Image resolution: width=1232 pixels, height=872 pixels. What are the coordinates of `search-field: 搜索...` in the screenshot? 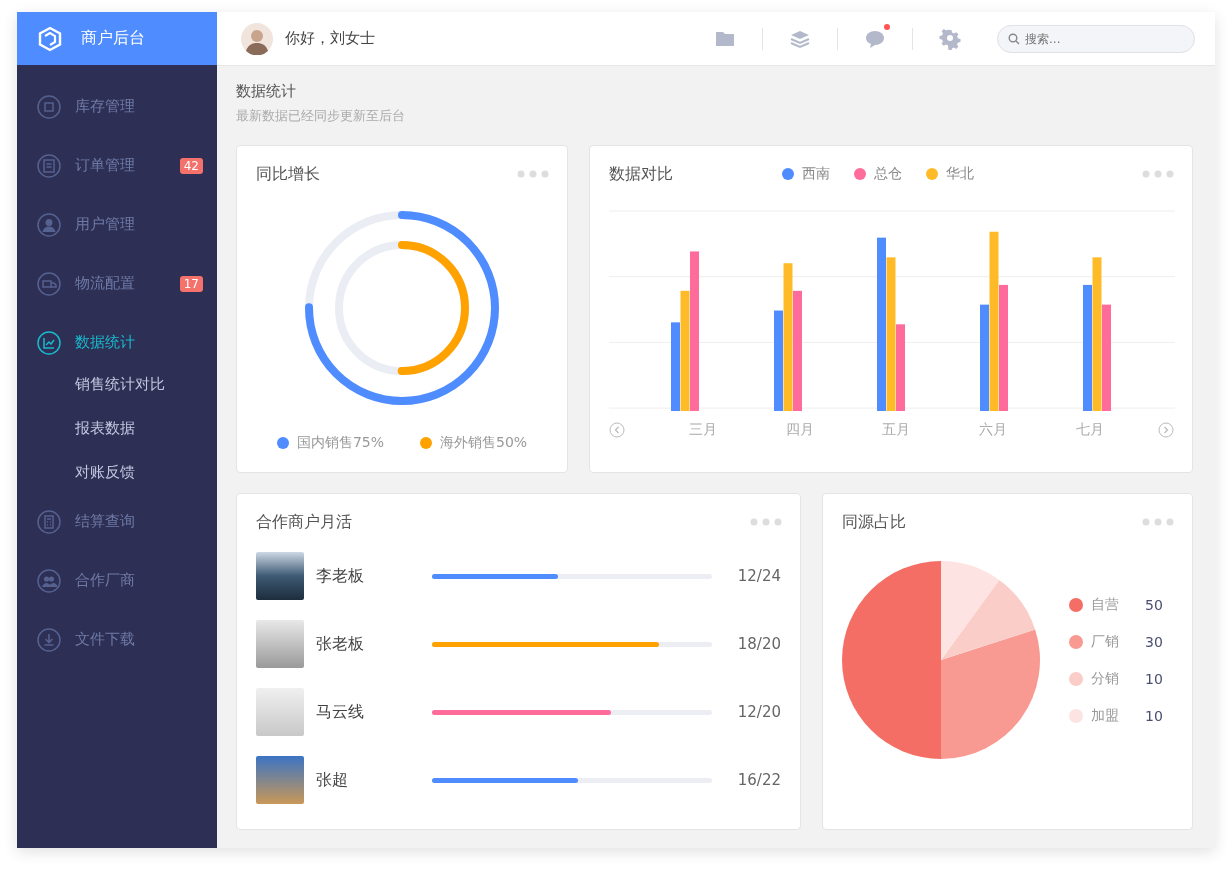 It's located at (1096, 38).